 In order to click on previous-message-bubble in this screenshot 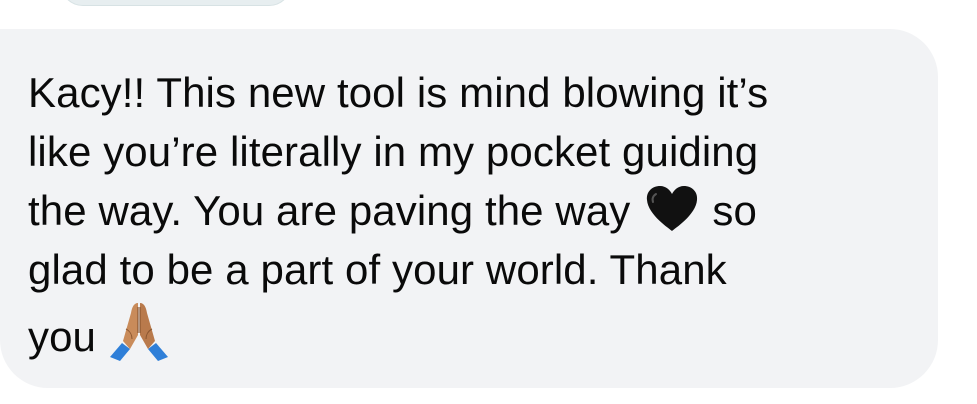, I will do `click(176, 3)`.